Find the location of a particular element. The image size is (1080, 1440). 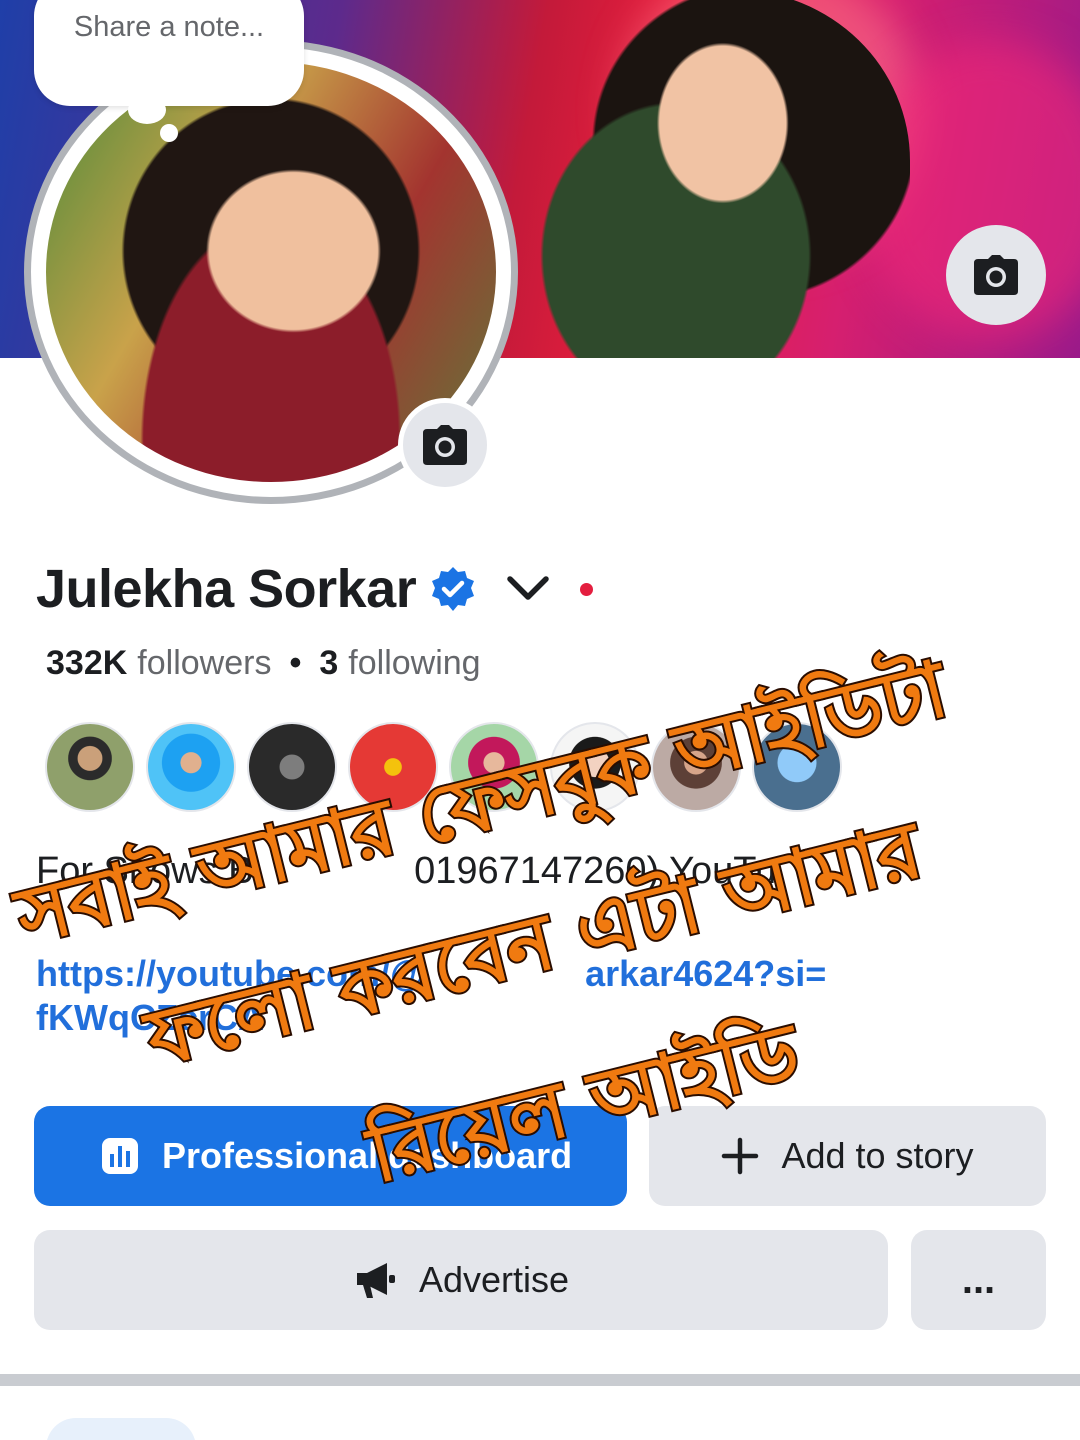

verified-badge-icon is located at coordinates (453, 589).